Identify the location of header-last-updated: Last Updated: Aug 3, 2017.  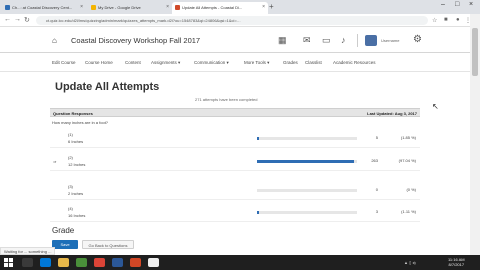
(392, 113).